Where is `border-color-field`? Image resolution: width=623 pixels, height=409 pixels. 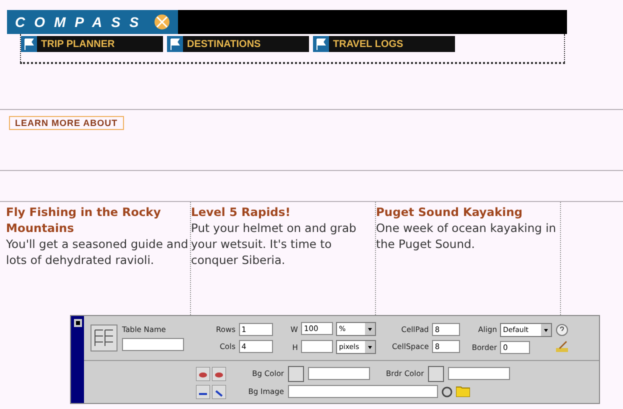
border-color-field is located at coordinates (479, 373).